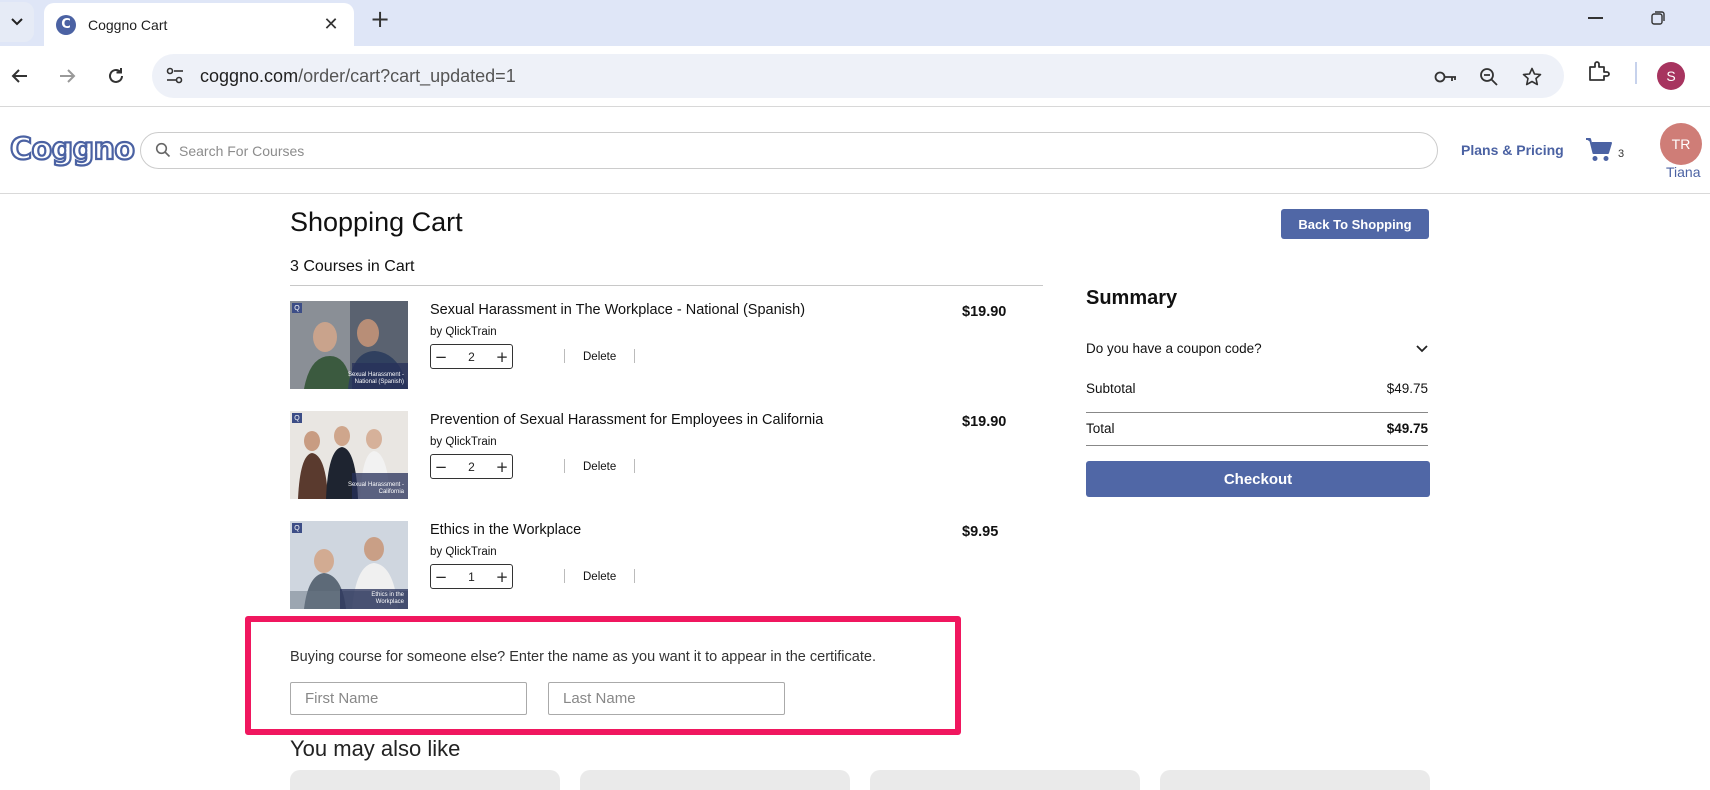 This screenshot has width=1710, height=790. Describe the element at coordinates (175, 76) in the screenshot. I see `site-settings-icon` at that location.